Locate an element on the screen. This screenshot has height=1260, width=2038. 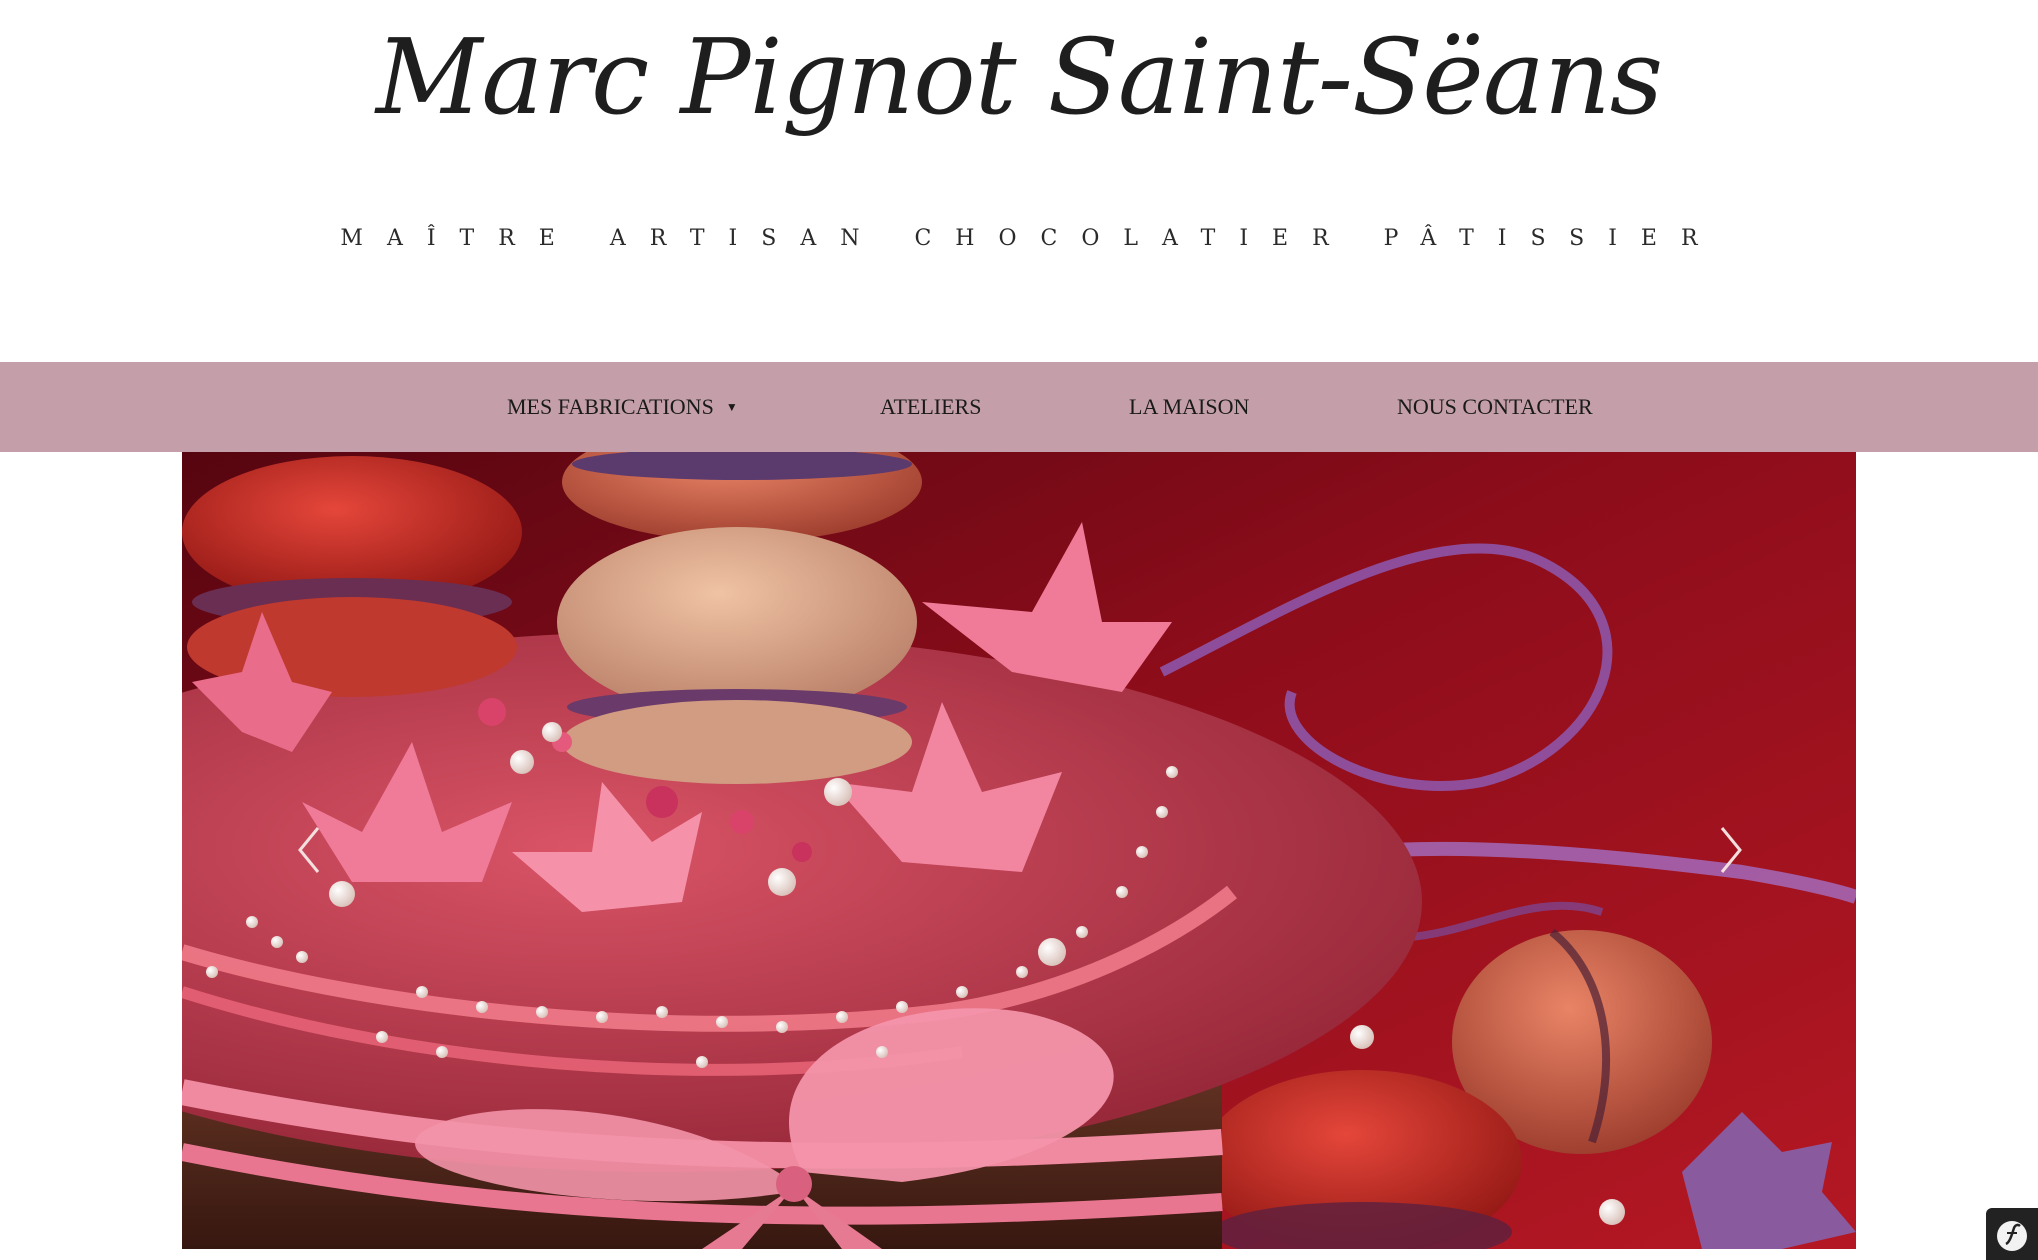
nav-item-label: LA MAISON is located at coordinates (1189, 406).